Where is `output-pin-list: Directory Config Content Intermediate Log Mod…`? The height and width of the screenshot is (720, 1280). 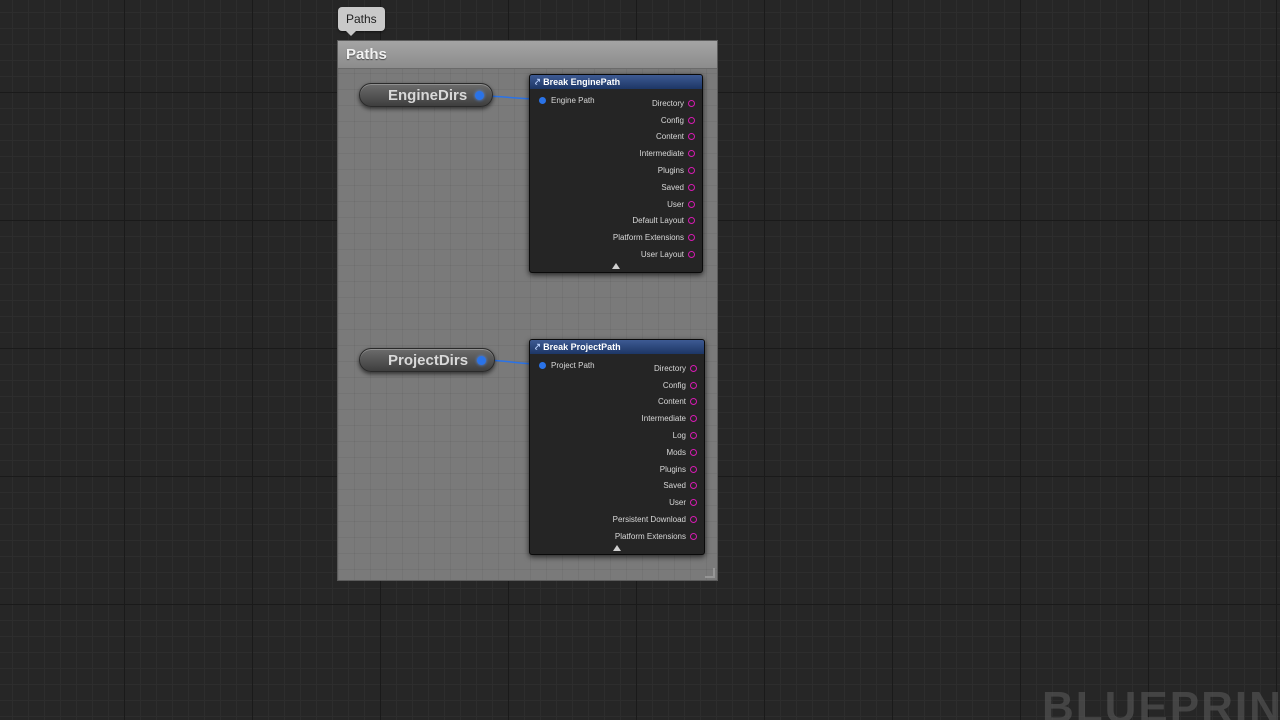 output-pin-list: Directory Config Content Intermediate Log Mod… is located at coordinates (655, 452).